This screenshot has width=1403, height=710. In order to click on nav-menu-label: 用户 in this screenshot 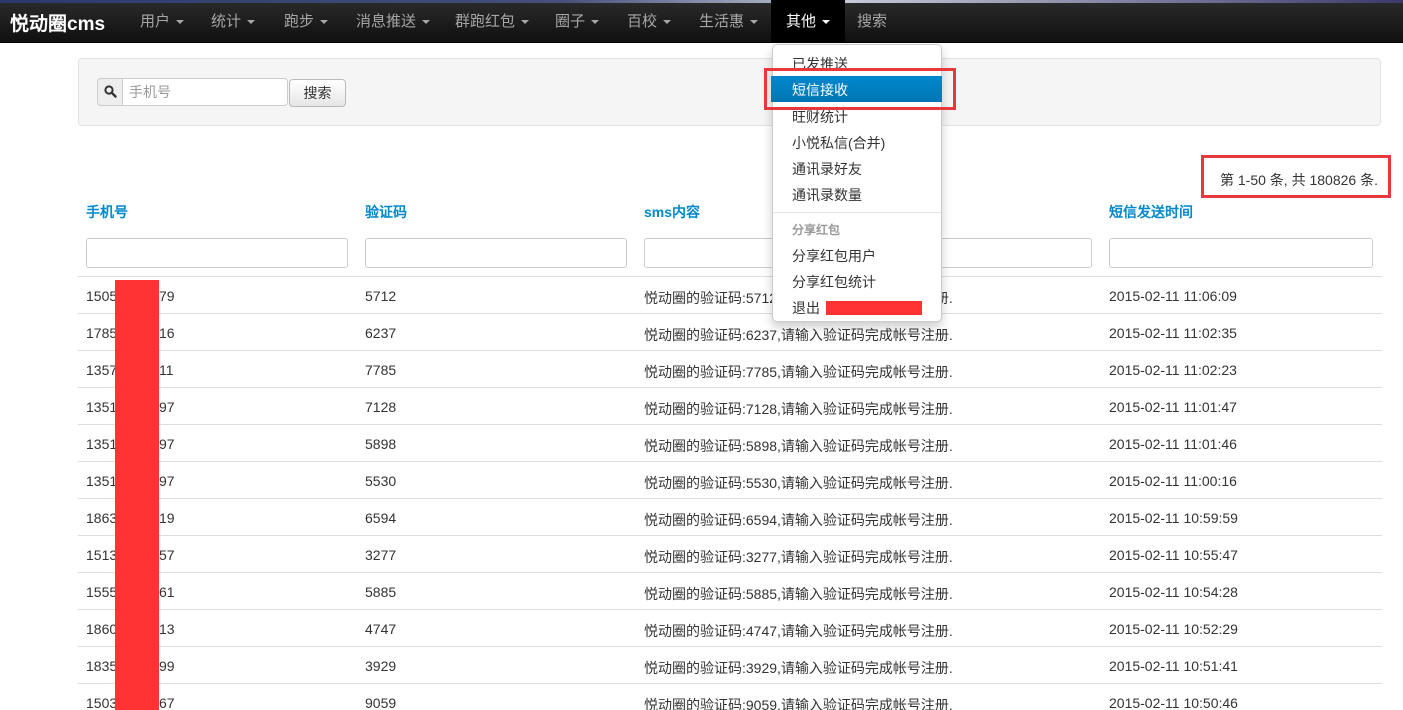, I will do `click(155, 21)`.